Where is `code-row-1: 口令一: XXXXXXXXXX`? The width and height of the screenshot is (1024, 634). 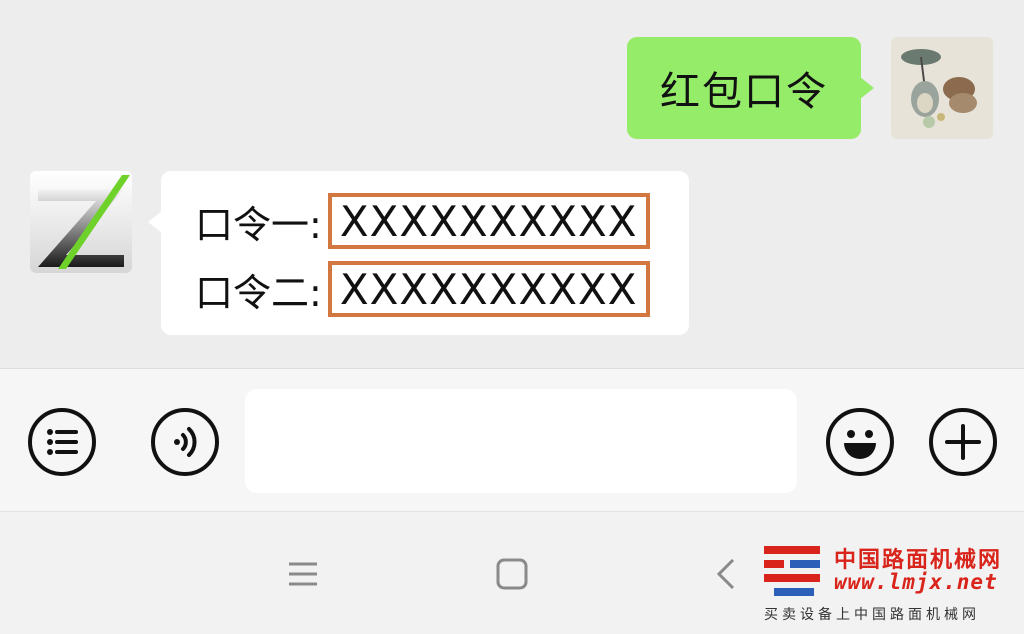
code-row-1: 口令一: XXXXXXXXXX is located at coordinates (422, 221).